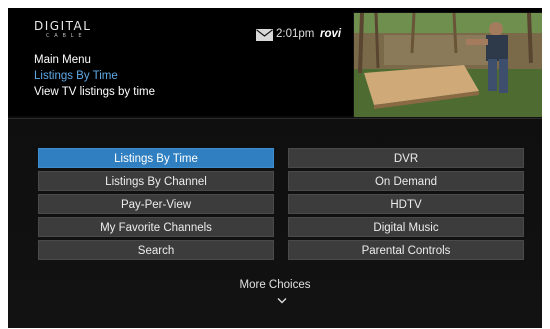  I want to click on menu-item-dvr: DVR, so click(406, 158).